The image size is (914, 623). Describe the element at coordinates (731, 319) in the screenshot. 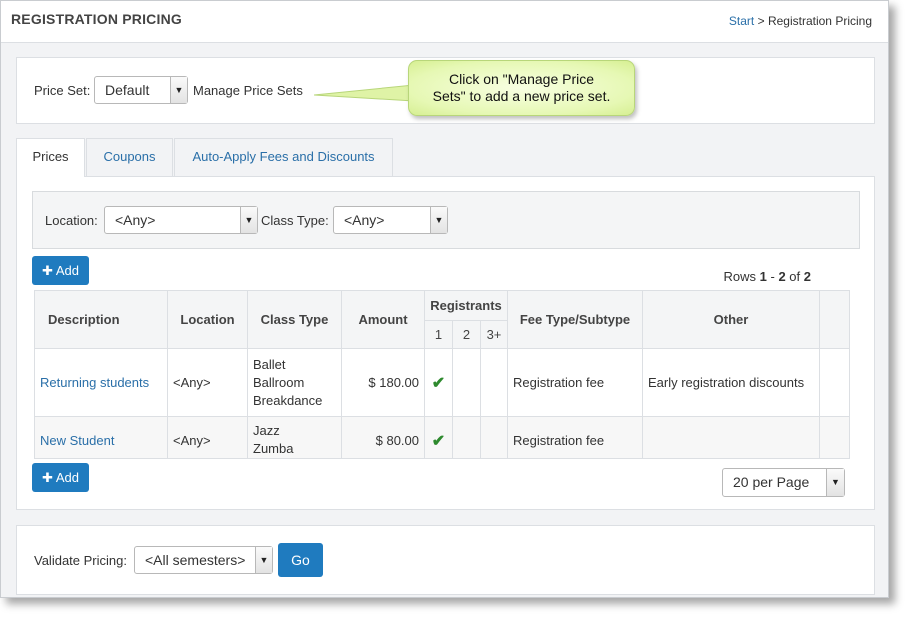

I see `col-other: Other` at that location.